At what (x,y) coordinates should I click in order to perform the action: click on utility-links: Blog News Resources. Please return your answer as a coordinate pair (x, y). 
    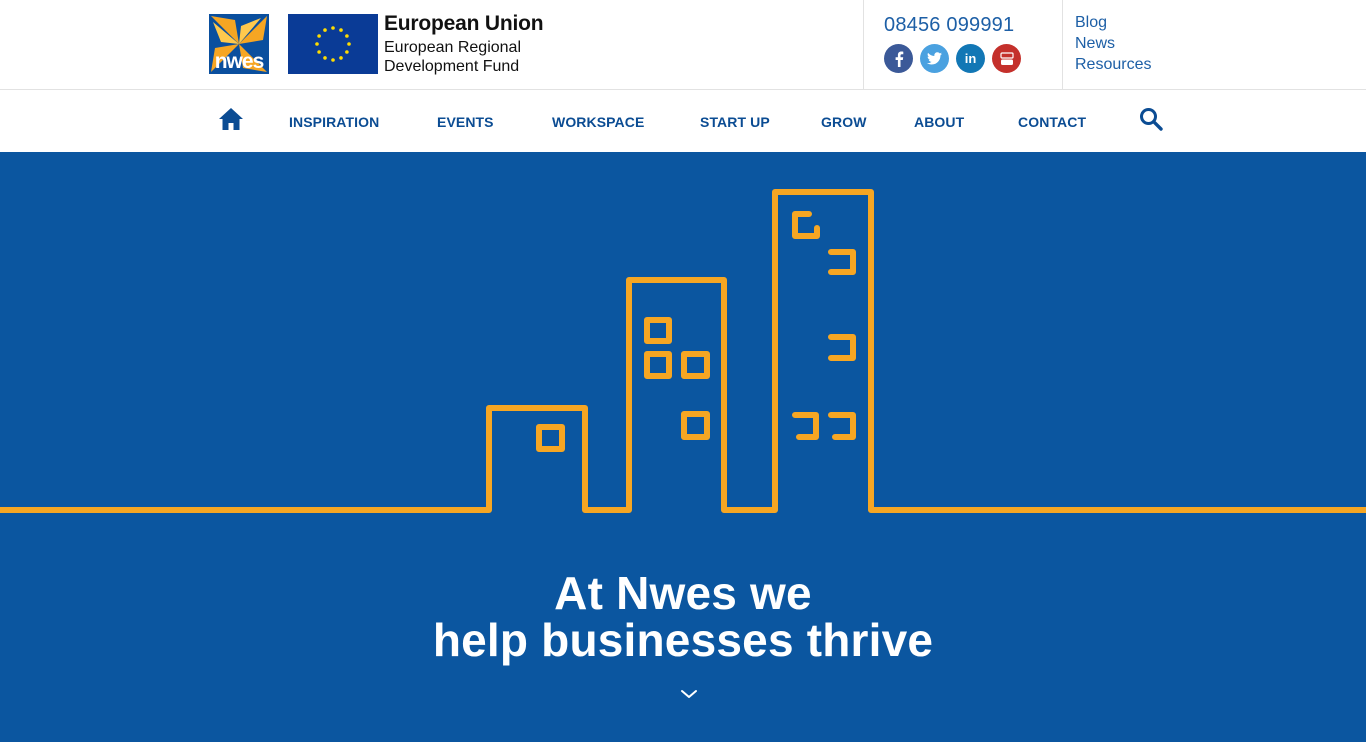
    Looking at the image, I should click on (1113, 43).